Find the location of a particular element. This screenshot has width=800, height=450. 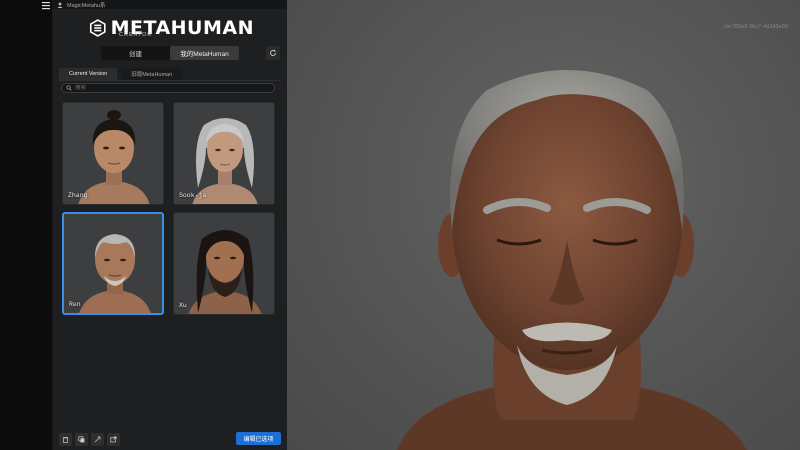

tab-legacy-metahuman: 旧版MetaHuman is located at coordinates (152, 74).